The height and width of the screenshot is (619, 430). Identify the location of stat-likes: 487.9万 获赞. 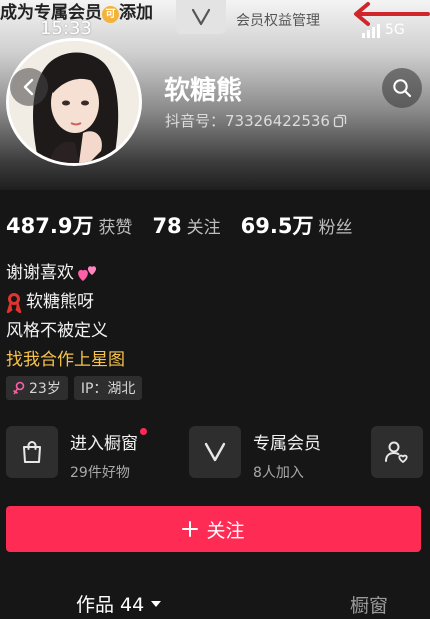
(69, 225).